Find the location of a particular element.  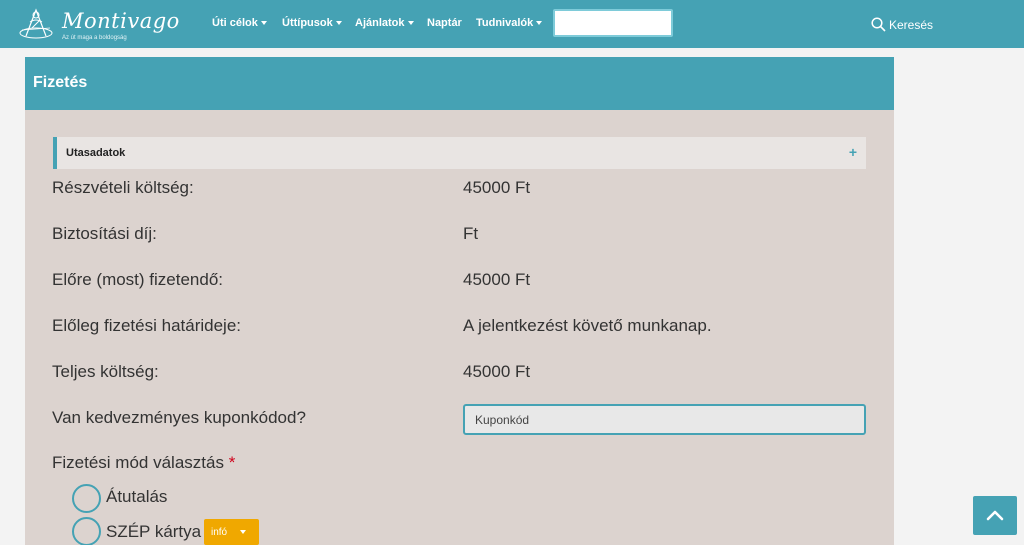

info-dropdown-button: infó is located at coordinates (231, 532).